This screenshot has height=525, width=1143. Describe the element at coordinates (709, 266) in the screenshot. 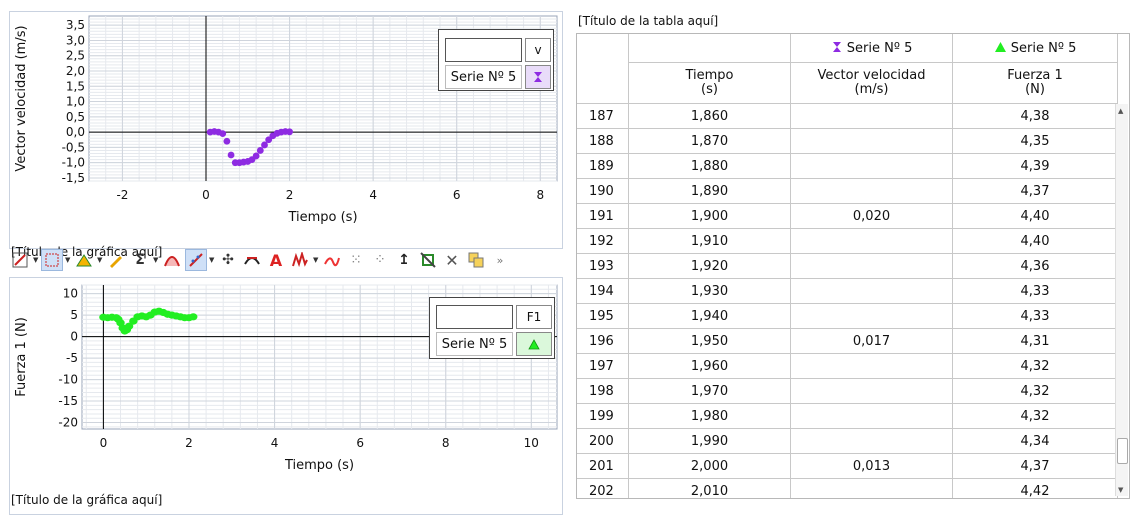

I see `time-cell: 1,920` at that location.